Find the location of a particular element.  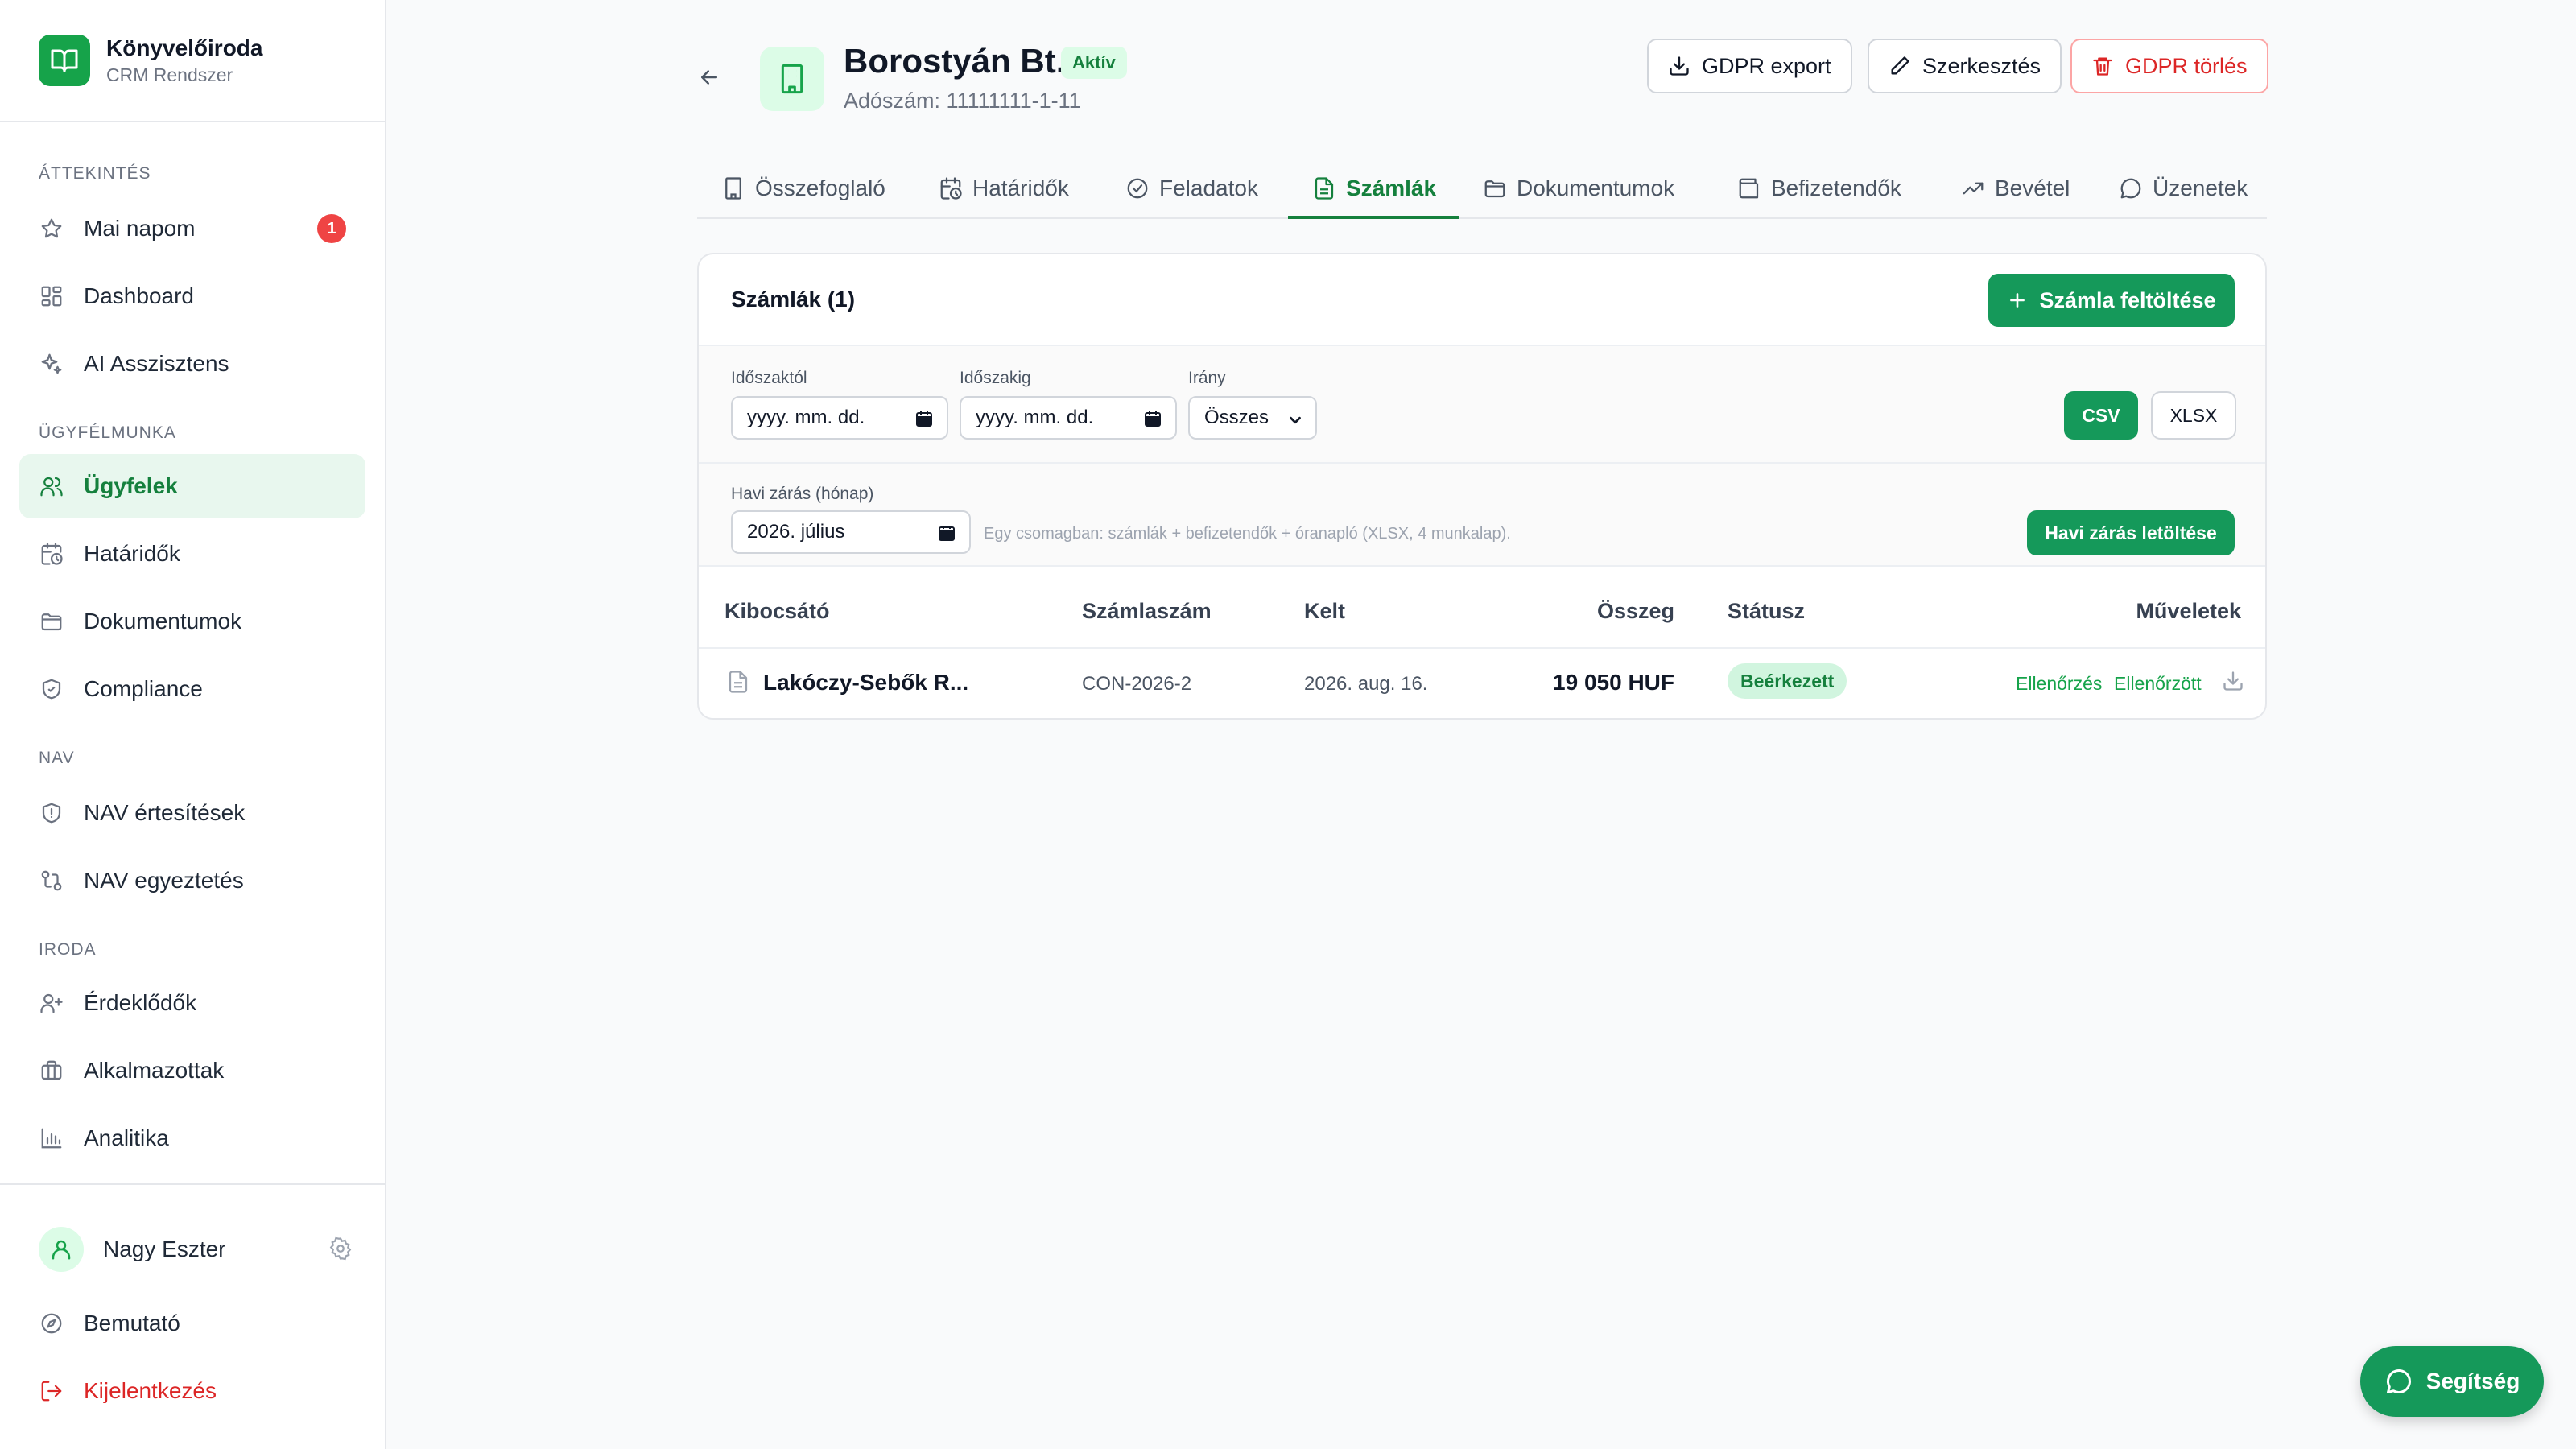

sidebar-item-ai-asszisztens: AI Asszisztens is located at coordinates (192, 364).